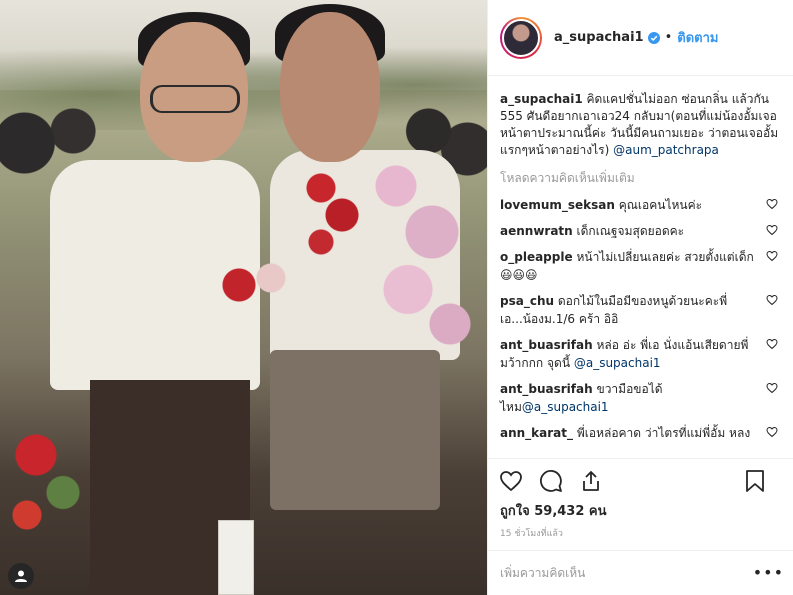 Image resolution: width=793 pixels, height=595 pixels. What do you see at coordinates (21, 576) in the screenshot?
I see `user-avatar-icon` at bounding box center [21, 576].